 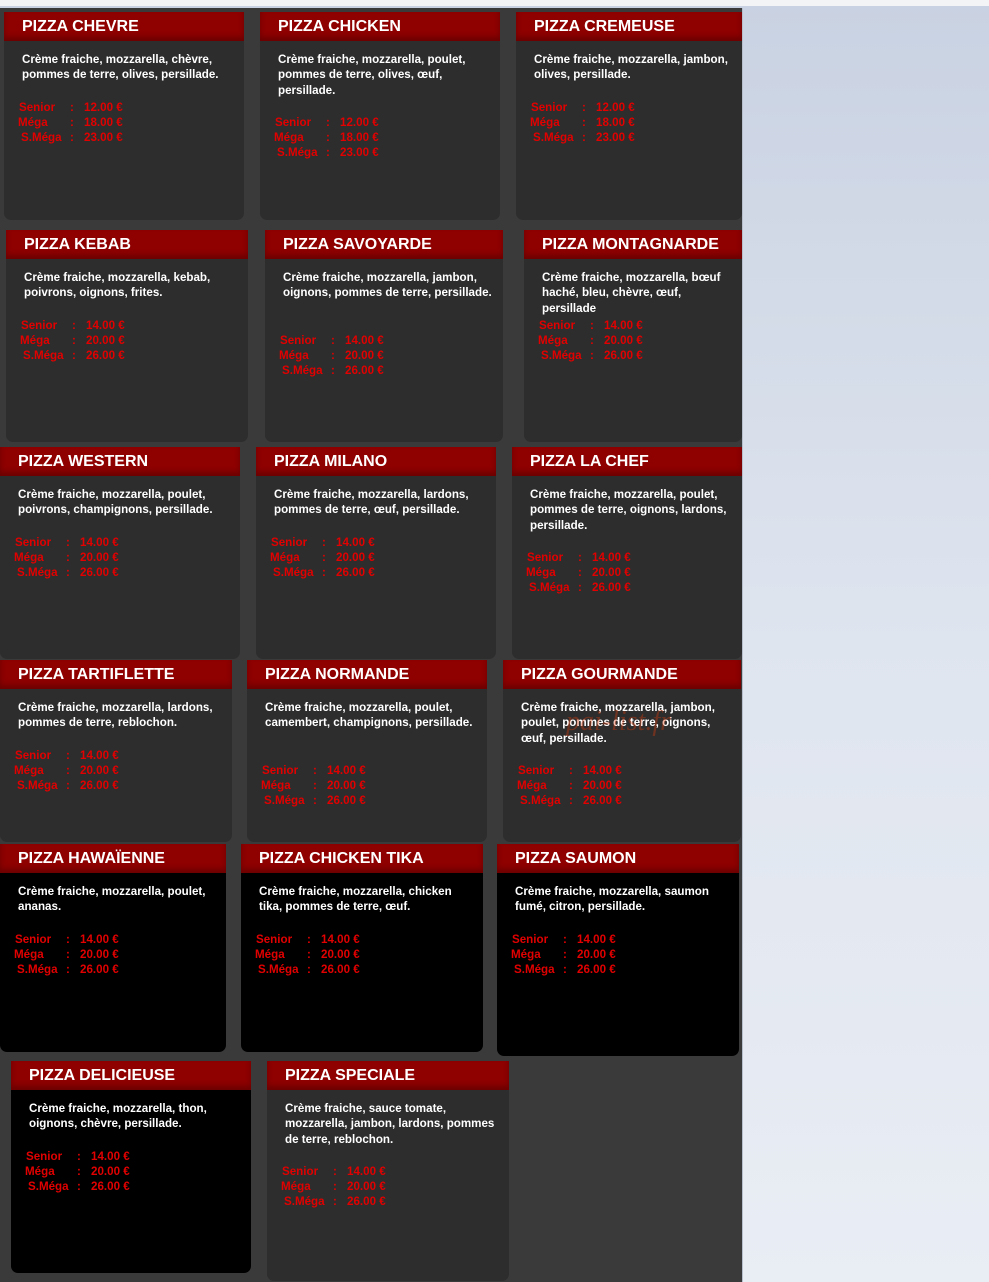 I want to click on watermark: pai-list.fr, so click(x=619, y=721).